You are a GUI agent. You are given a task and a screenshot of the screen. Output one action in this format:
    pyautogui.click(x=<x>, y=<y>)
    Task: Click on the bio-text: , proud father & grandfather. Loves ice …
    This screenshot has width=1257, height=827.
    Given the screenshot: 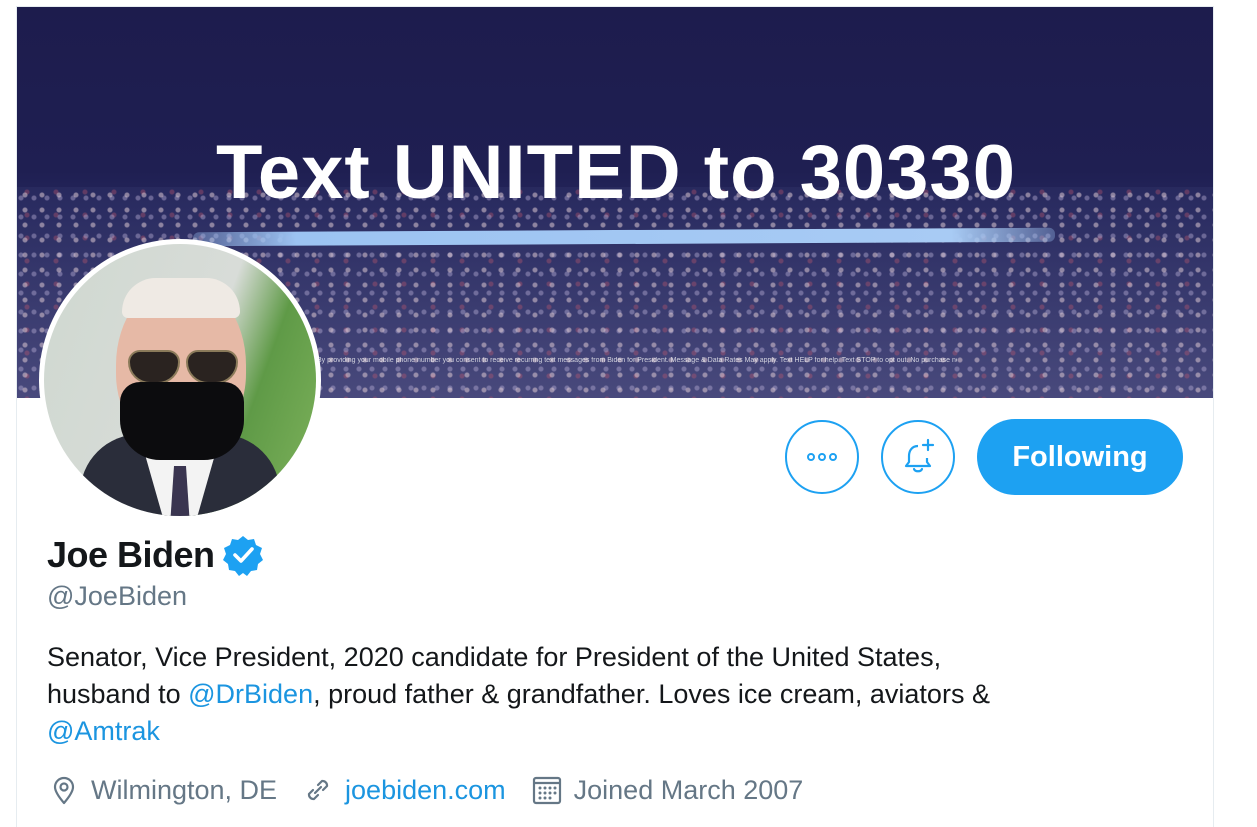 What is the action you would take?
    pyautogui.click(x=651, y=694)
    